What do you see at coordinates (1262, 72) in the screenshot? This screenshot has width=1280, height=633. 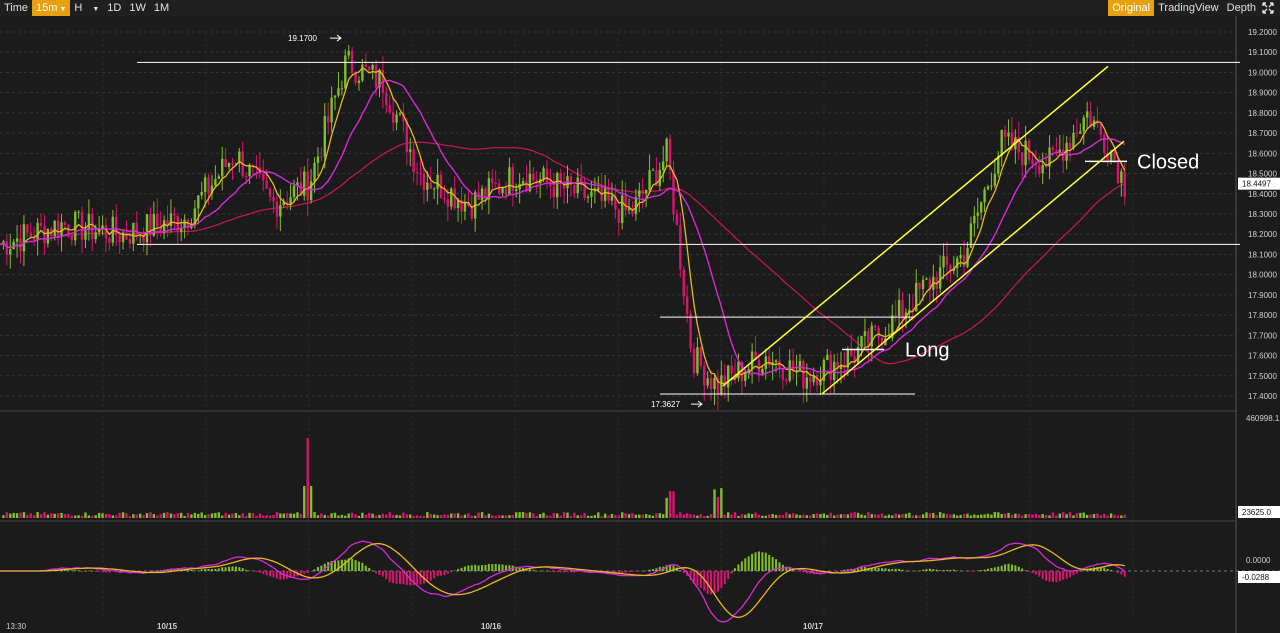 I see `price-tick-label: 19.0000` at bounding box center [1262, 72].